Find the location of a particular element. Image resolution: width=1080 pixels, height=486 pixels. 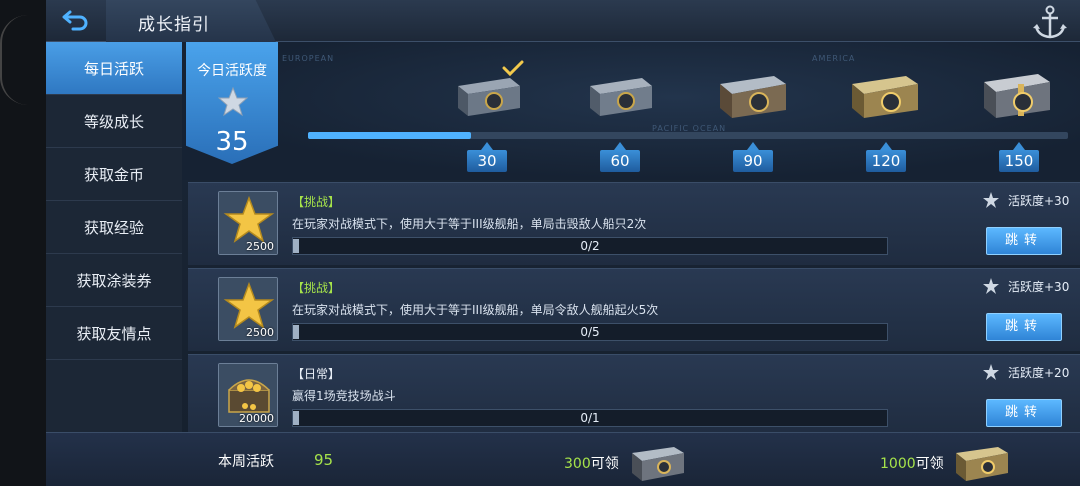

weekly-activity-value: 95 is located at coordinates (324, 460).